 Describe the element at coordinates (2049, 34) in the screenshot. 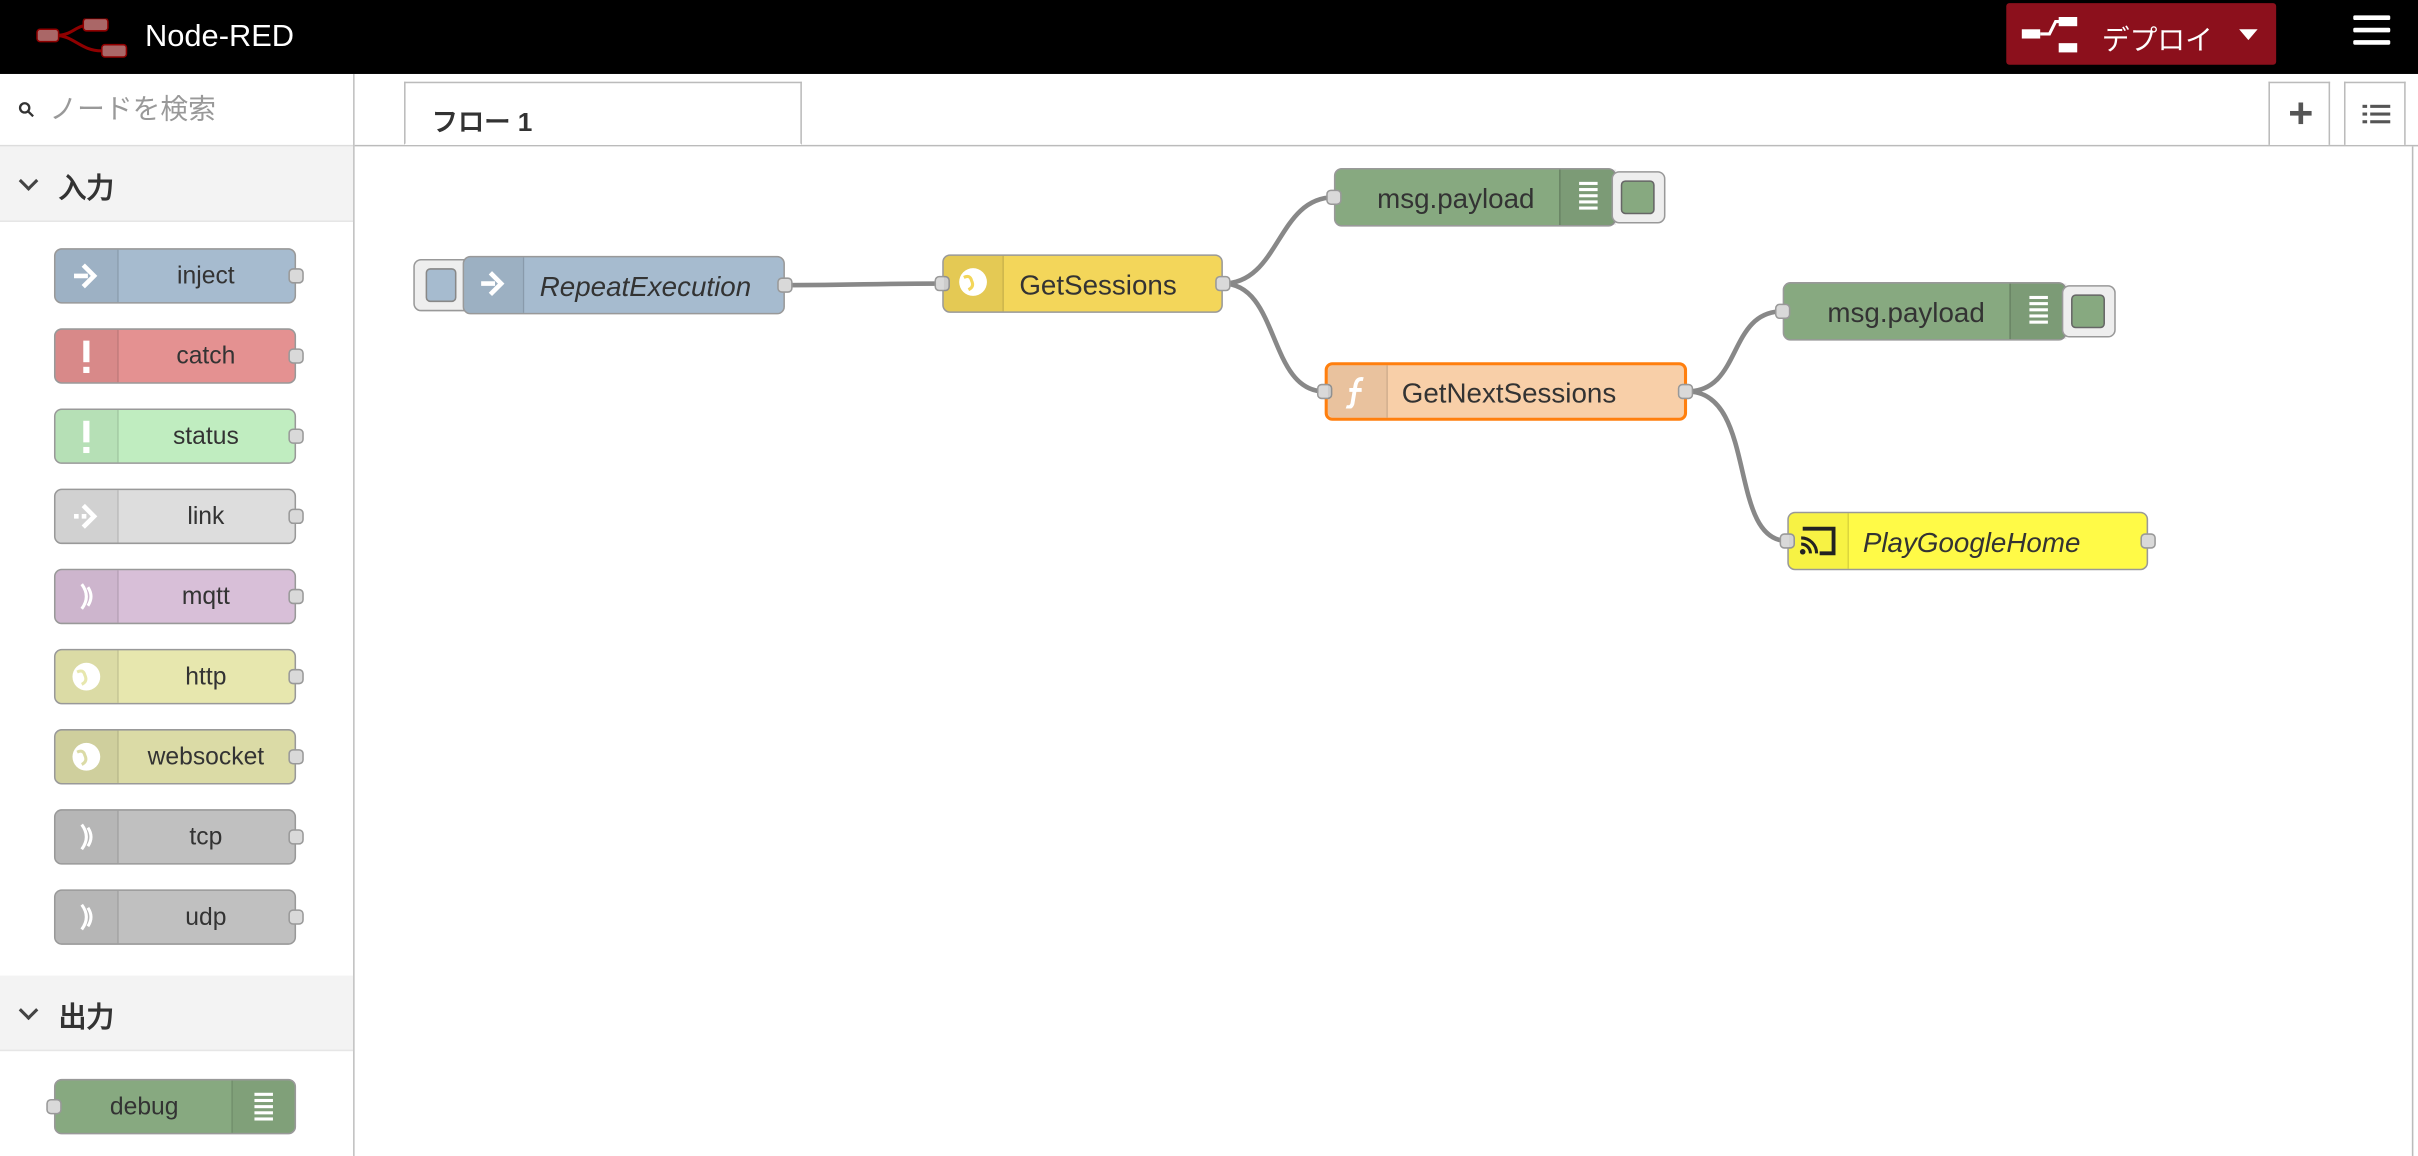

I see `deploy-icon` at that location.